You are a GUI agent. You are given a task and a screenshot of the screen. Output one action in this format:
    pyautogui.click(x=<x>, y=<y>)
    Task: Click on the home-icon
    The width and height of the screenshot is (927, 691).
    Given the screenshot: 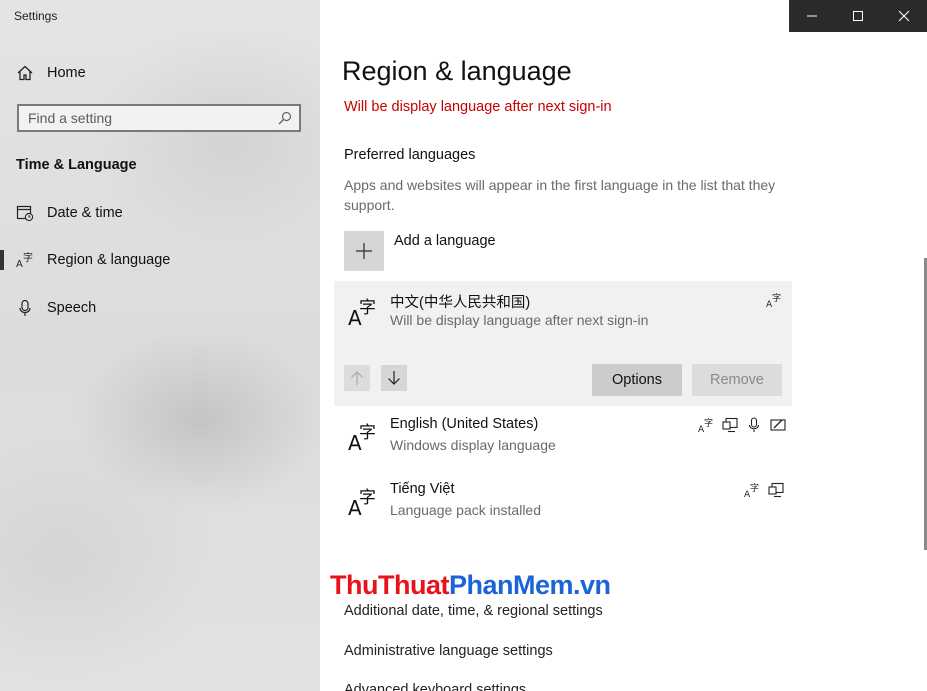 What is the action you would take?
    pyautogui.click(x=25, y=73)
    